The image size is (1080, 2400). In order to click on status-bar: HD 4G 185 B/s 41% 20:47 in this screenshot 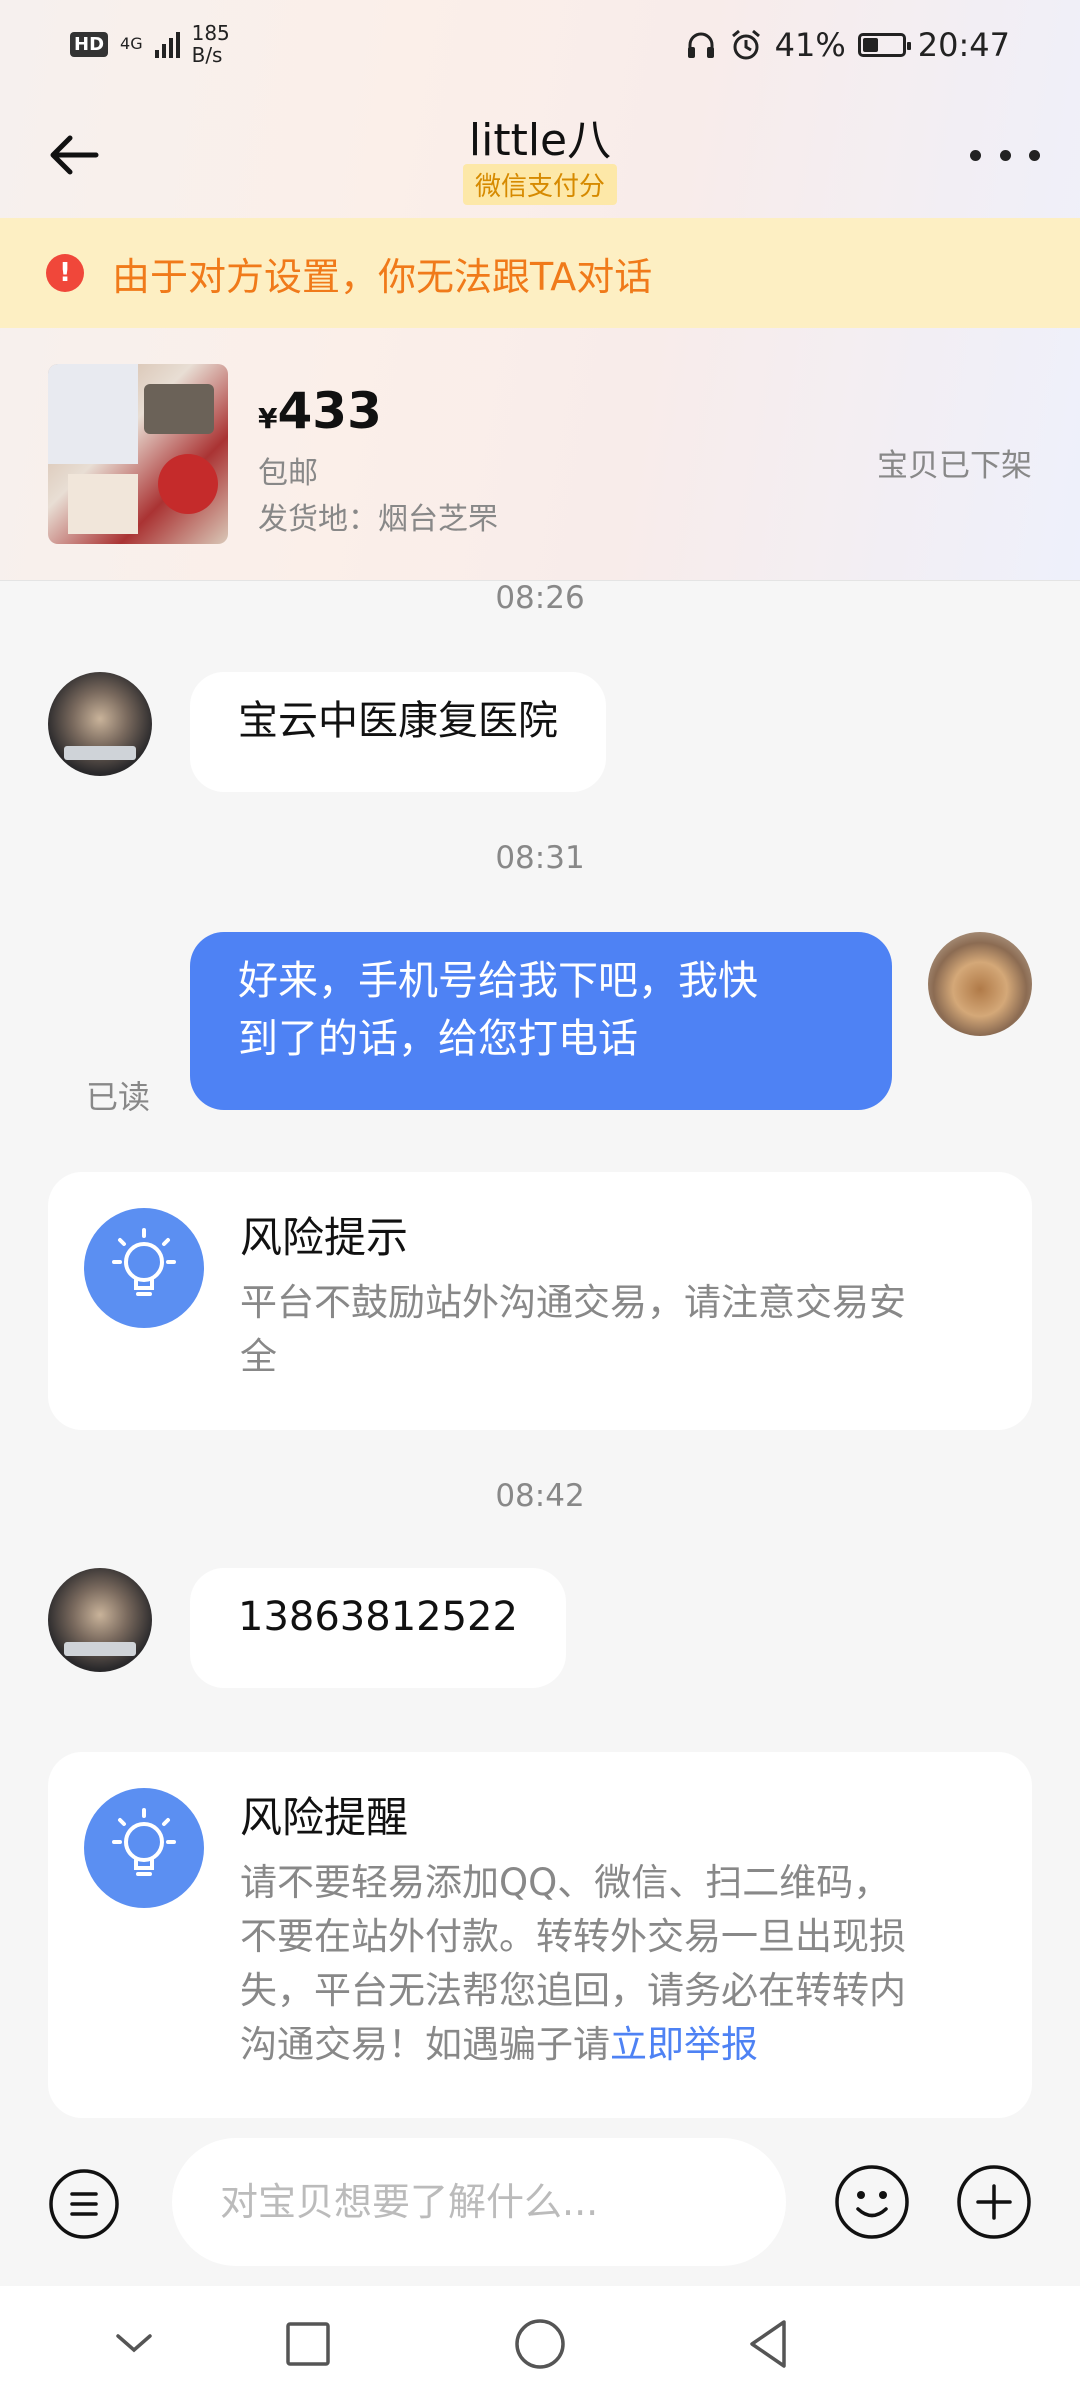, I will do `click(540, 46)`.